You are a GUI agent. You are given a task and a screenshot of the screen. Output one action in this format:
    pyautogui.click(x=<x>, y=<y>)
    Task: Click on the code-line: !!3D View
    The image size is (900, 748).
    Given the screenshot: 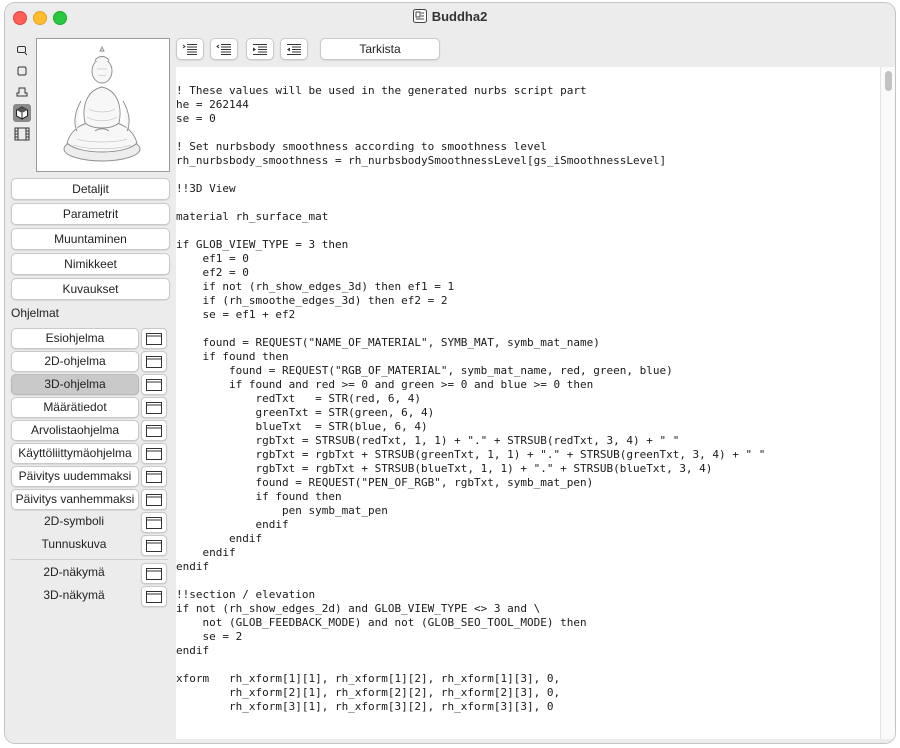 What is the action you would take?
    pyautogui.click(x=528, y=189)
    